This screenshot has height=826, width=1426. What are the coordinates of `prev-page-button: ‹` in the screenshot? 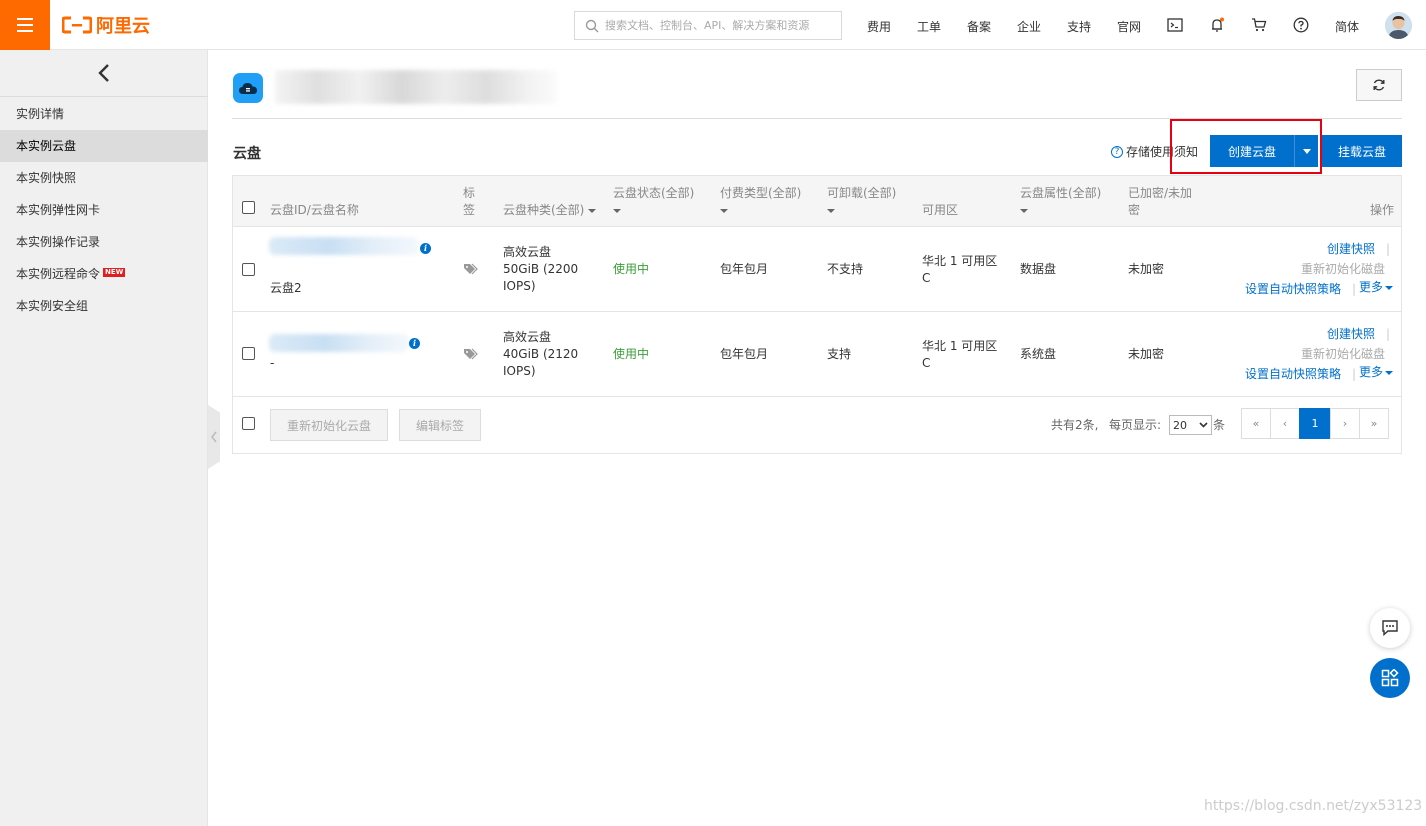 It's located at (1285, 423).